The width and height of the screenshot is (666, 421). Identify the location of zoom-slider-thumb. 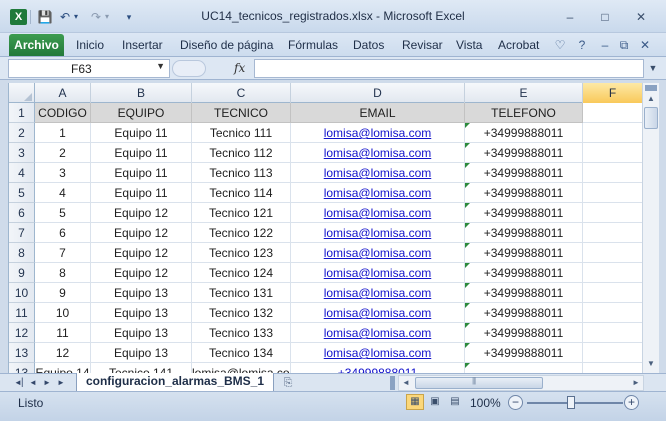
(571, 402).